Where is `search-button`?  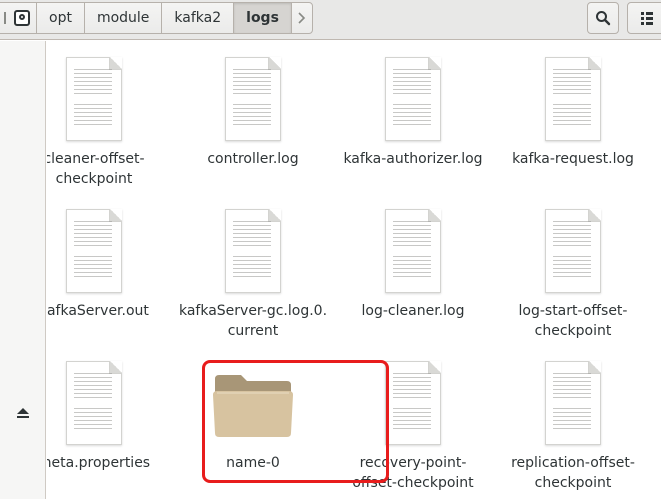 search-button is located at coordinates (603, 18).